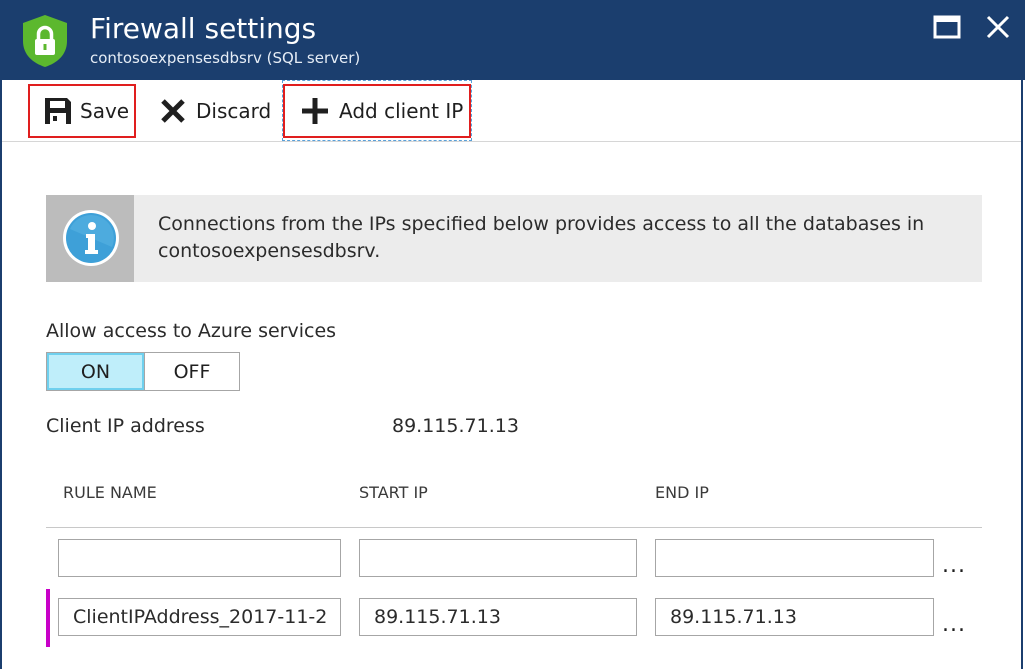 The height and width of the screenshot is (669, 1025). What do you see at coordinates (234, 111) in the screenshot?
I see `discard-label: Discard` at bounding box center [234, 111].